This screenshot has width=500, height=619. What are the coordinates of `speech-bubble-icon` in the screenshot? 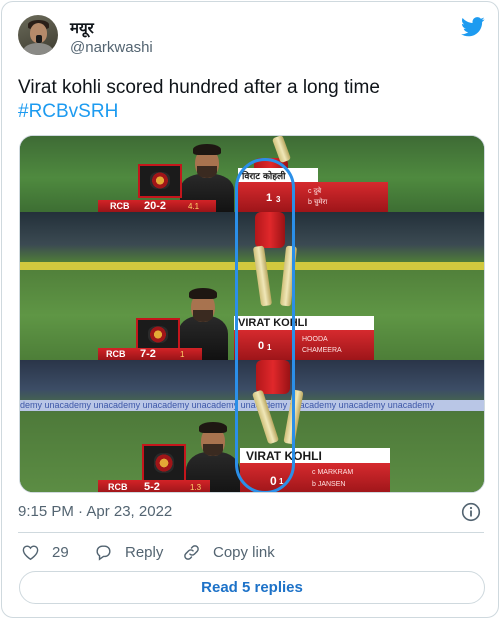 It's located at (103, 552).